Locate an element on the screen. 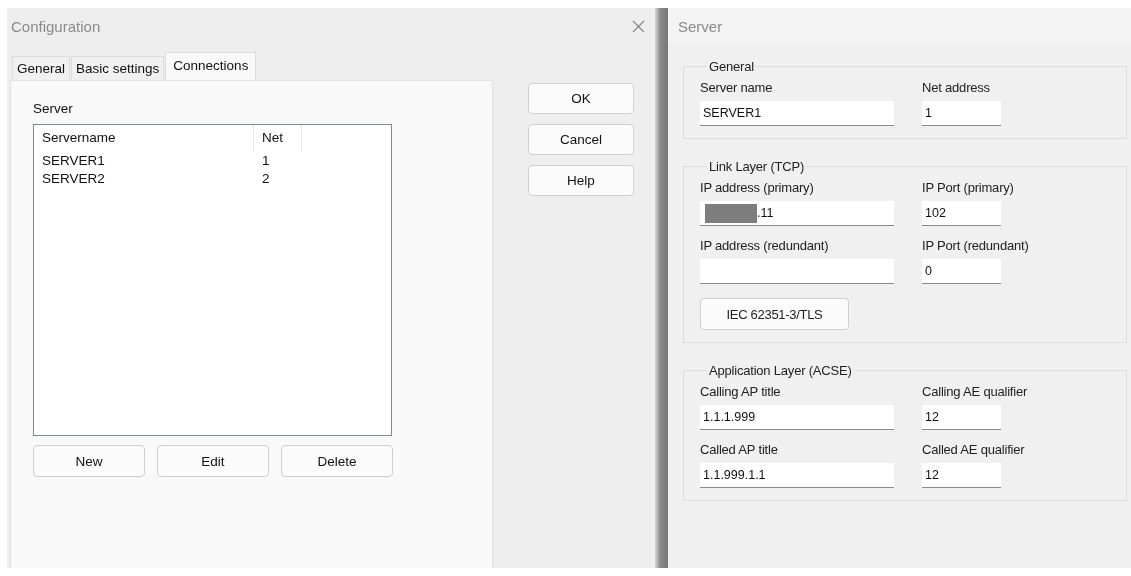 This screenshot has height=576, width=1131. list-cell: SERVER2 is located at coordinates (144, 178).